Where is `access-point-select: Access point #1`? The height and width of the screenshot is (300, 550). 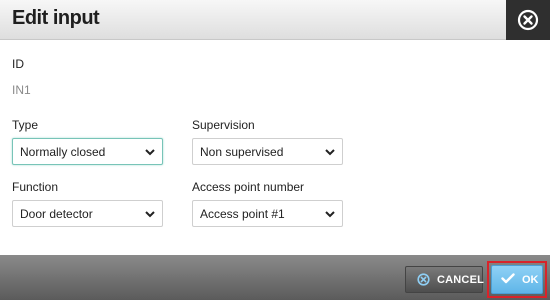 access-point-select: Access point #1 is located at coordinates (267, 213).